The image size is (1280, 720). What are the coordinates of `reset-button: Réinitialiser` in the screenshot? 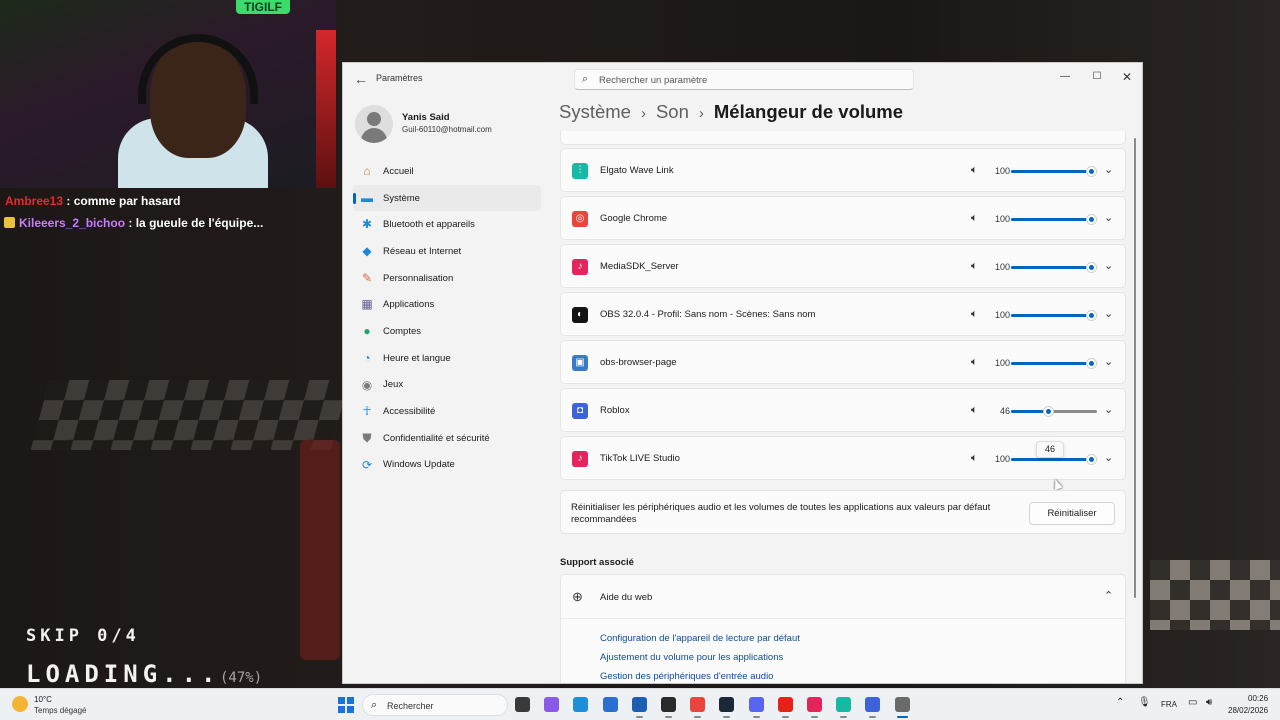 It's located at (1072, 513).